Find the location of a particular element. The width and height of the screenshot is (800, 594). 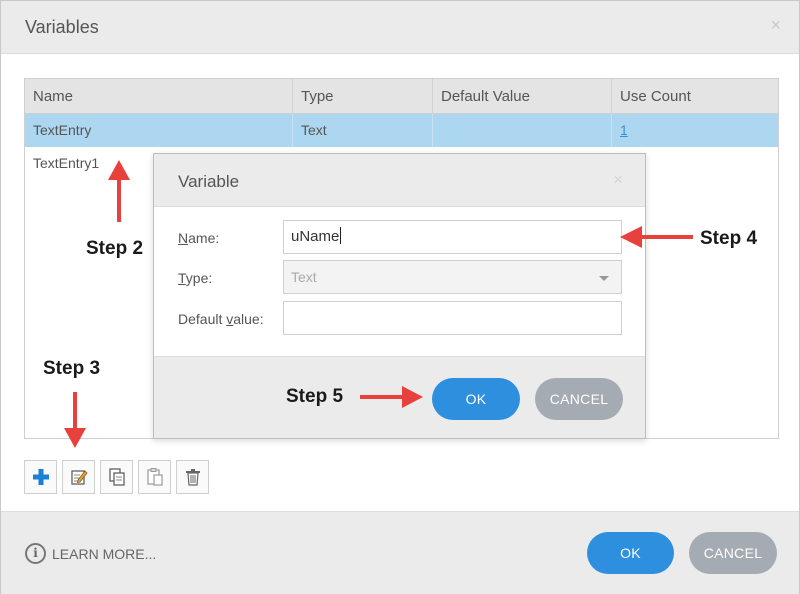

default-value-label: Default value: is located at coordinates (221, 319).